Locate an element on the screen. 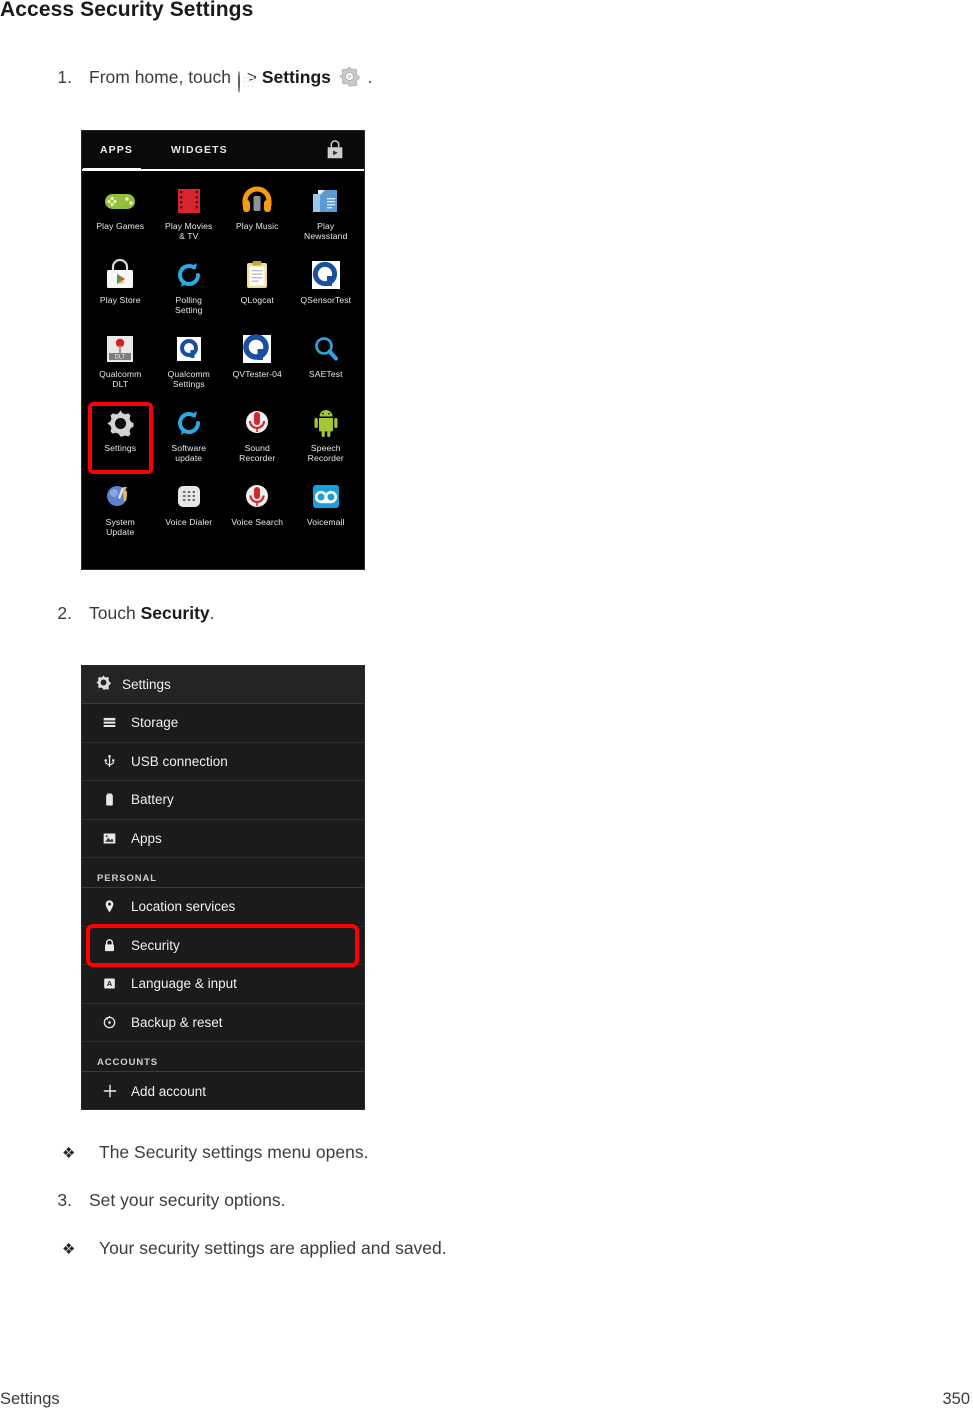  settings-row-backup-reset: Backup & reset is located at coordinates (223, 1023).